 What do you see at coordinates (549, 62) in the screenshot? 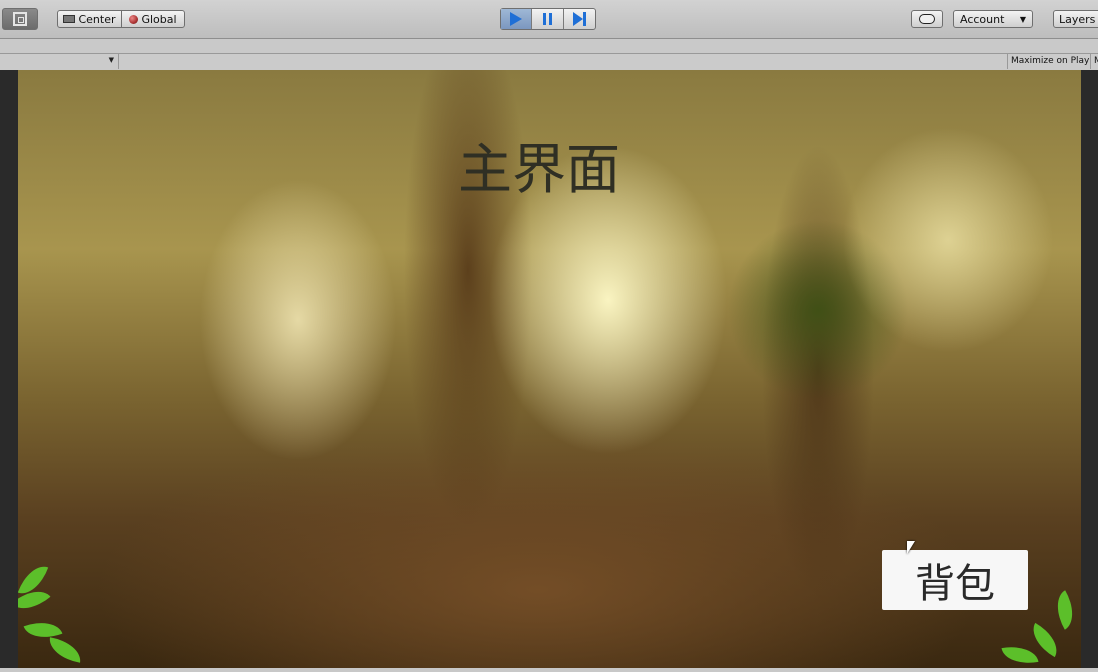
I see `game-view-toolbar: ▼ Maximize on Play M` at bounding box center [549, 62].